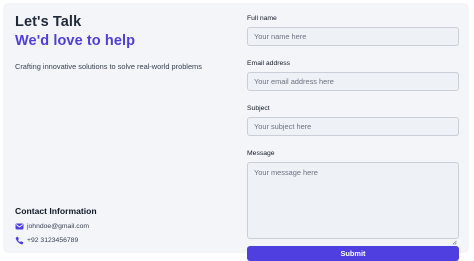 The width and height of the screenshot is (474, 261). Describe the element at coordinates (75, 41) in the screenshot. I see `page-subtitle: We'd love to help` at that location.